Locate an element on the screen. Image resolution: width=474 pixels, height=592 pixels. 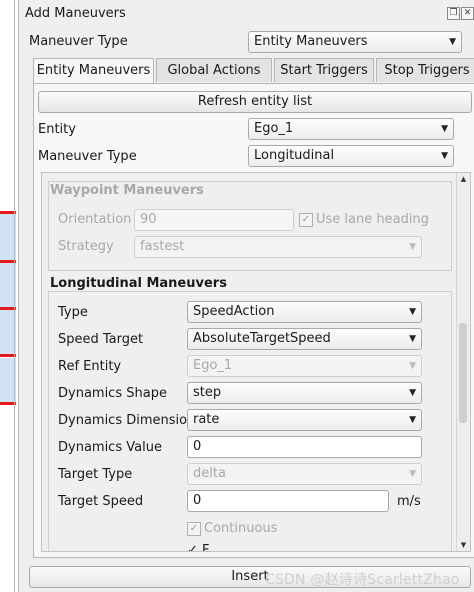
refresh-entity-list-button: Refresh entity list is located at coordinates (255, 102).